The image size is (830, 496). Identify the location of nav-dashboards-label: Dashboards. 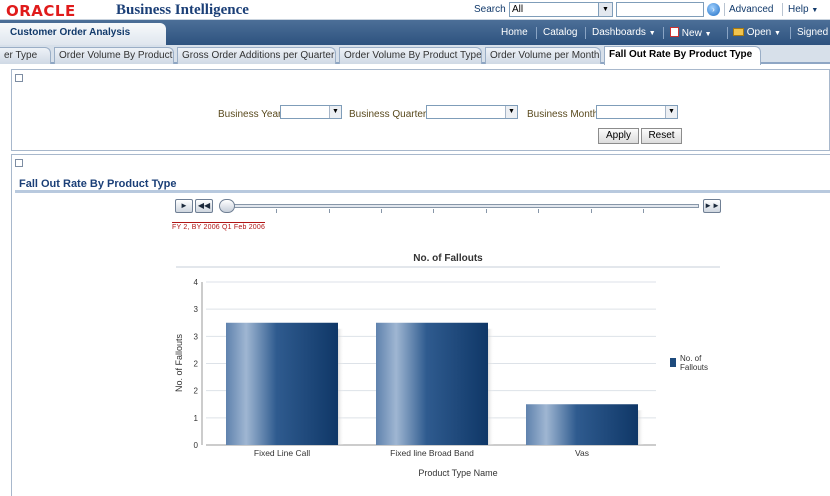
(619, 32).